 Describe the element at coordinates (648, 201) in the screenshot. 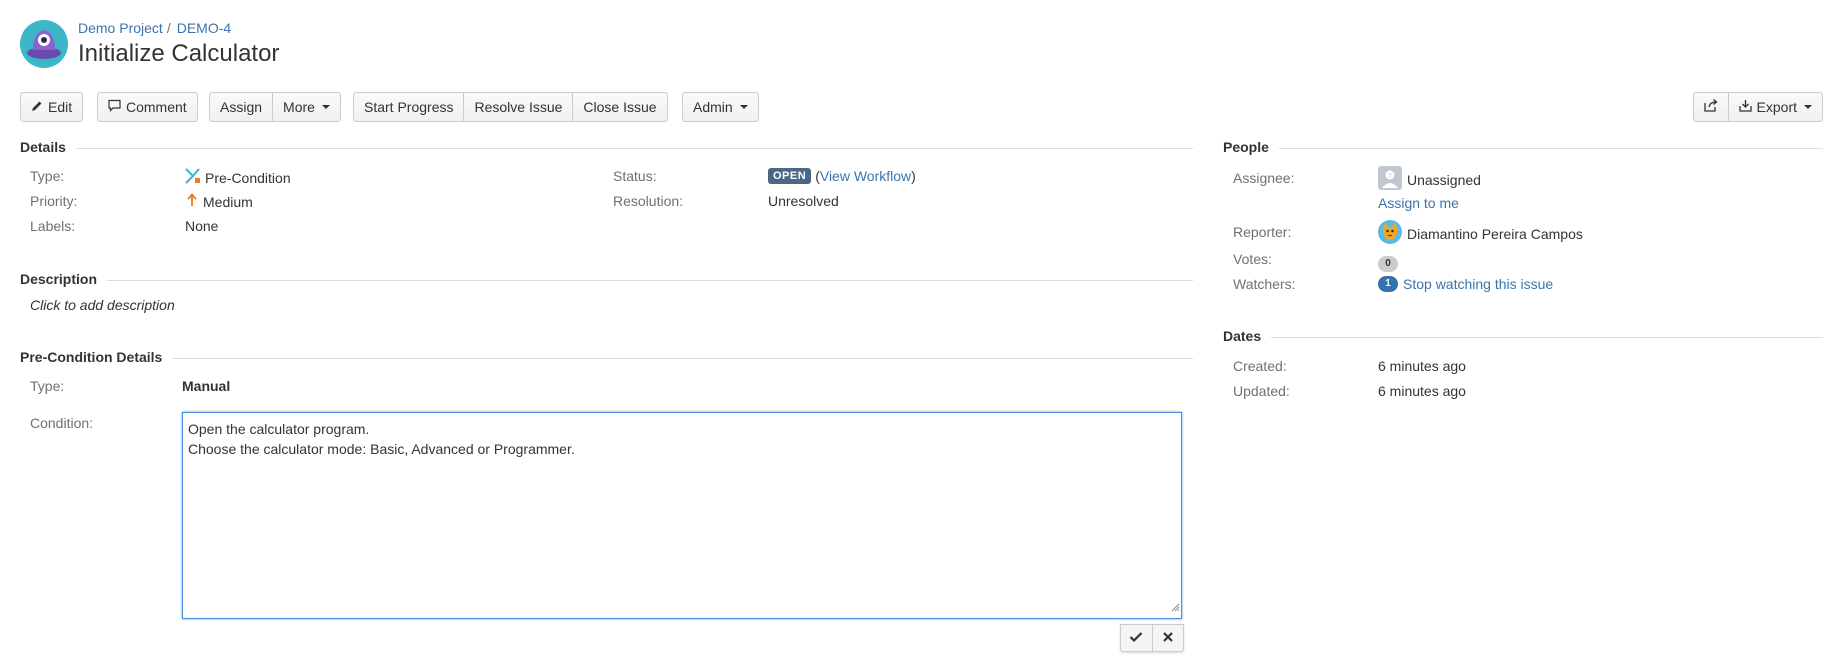

I see `resolution-label: Resolution:` at that location.